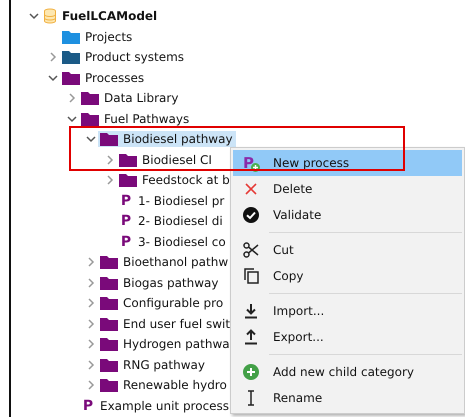  What do you see at coordinates (166, 160) in the screenshot?
I see `tree-item: Biodiesel CI` at bounding box center [166, 160].